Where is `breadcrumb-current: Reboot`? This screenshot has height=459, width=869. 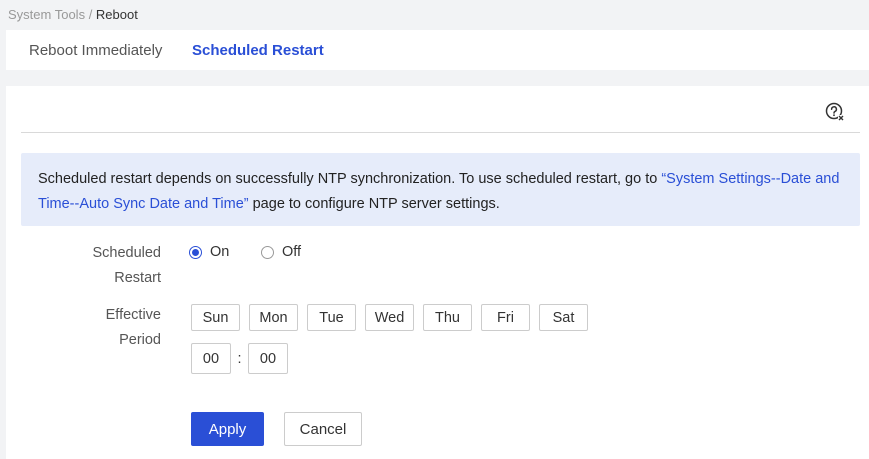
breadcrumb-current: Reboot is located at coordinates (116, 14).